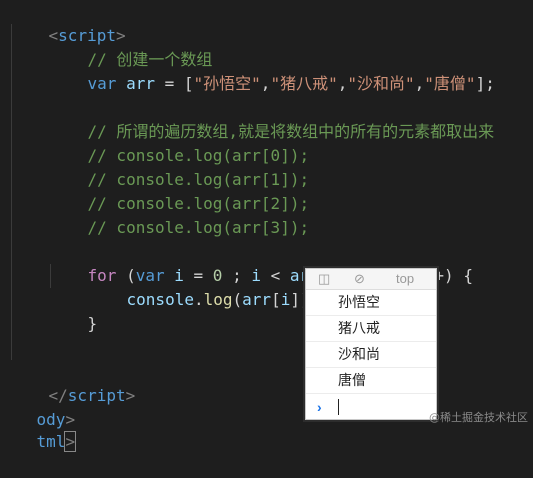 This screenshot has height=478, width=533. Describe the element at coordinates (56, 419) in the screenshot. I see `code-line: ody>` at that location.